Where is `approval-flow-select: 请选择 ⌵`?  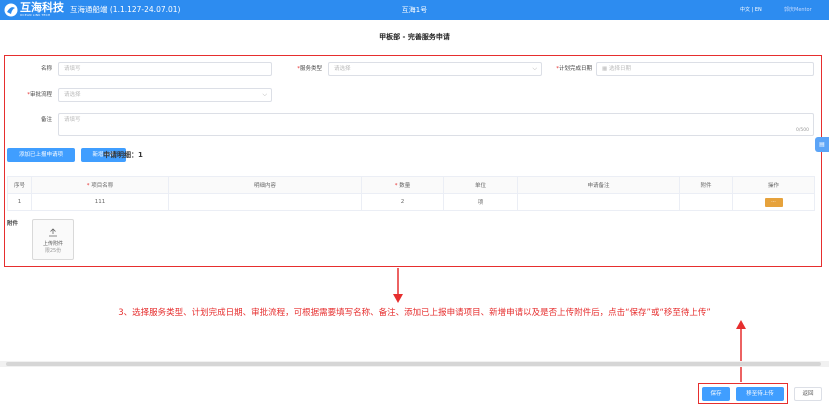
approval-flow-select: 请选择 ⌵ is located at coordinates (165, 95).